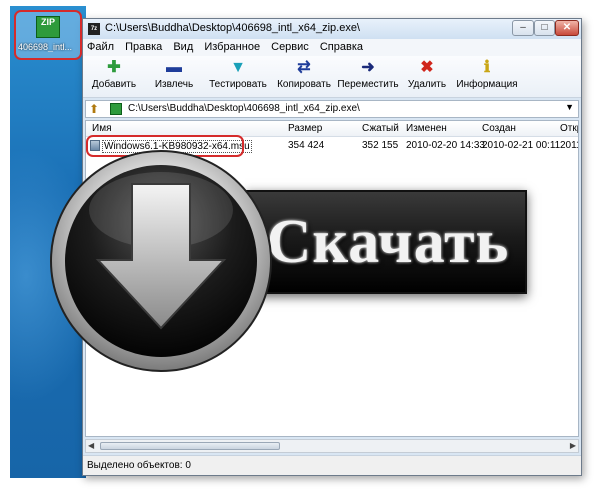  What do you see at coordinates (380, 145) in the screenshot?
I see `file-packed-size: 352 155` at bounding box center [380, 145].